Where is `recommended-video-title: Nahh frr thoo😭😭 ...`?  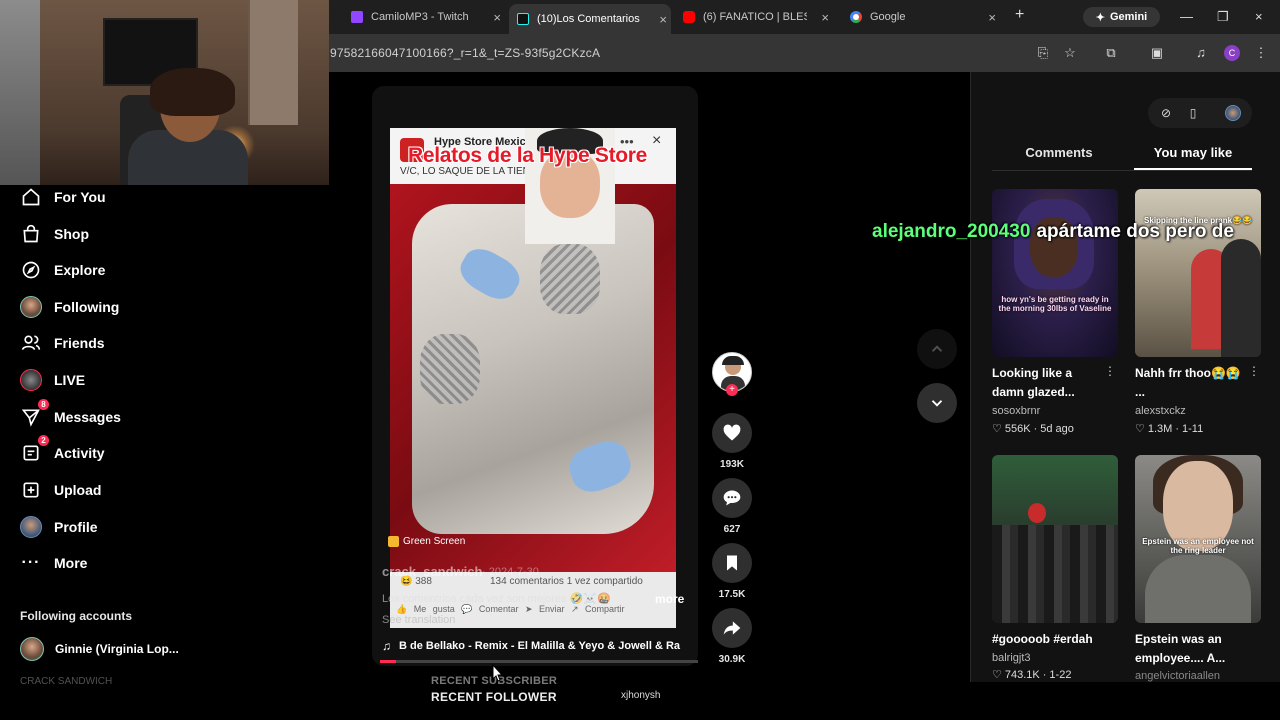 recommended-video-title: Nahh frr thoo😭😭 ... is located at coordinates (1189, 383).